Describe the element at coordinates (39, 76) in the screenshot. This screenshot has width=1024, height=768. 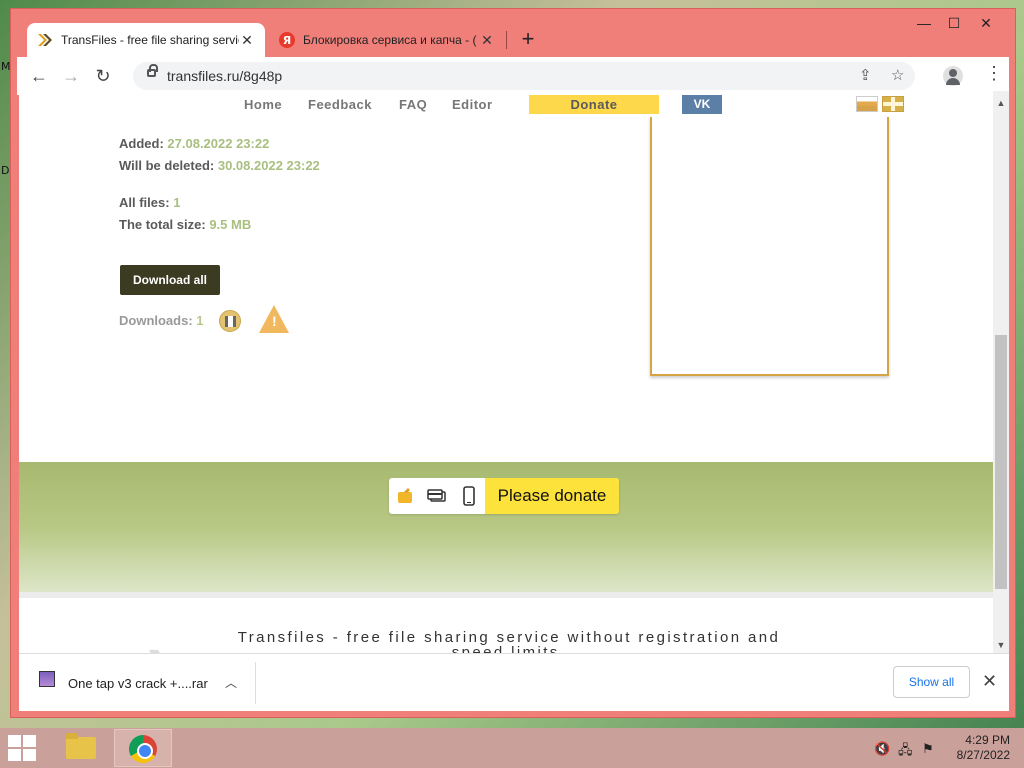
I see `back-icon: ←` at that location.